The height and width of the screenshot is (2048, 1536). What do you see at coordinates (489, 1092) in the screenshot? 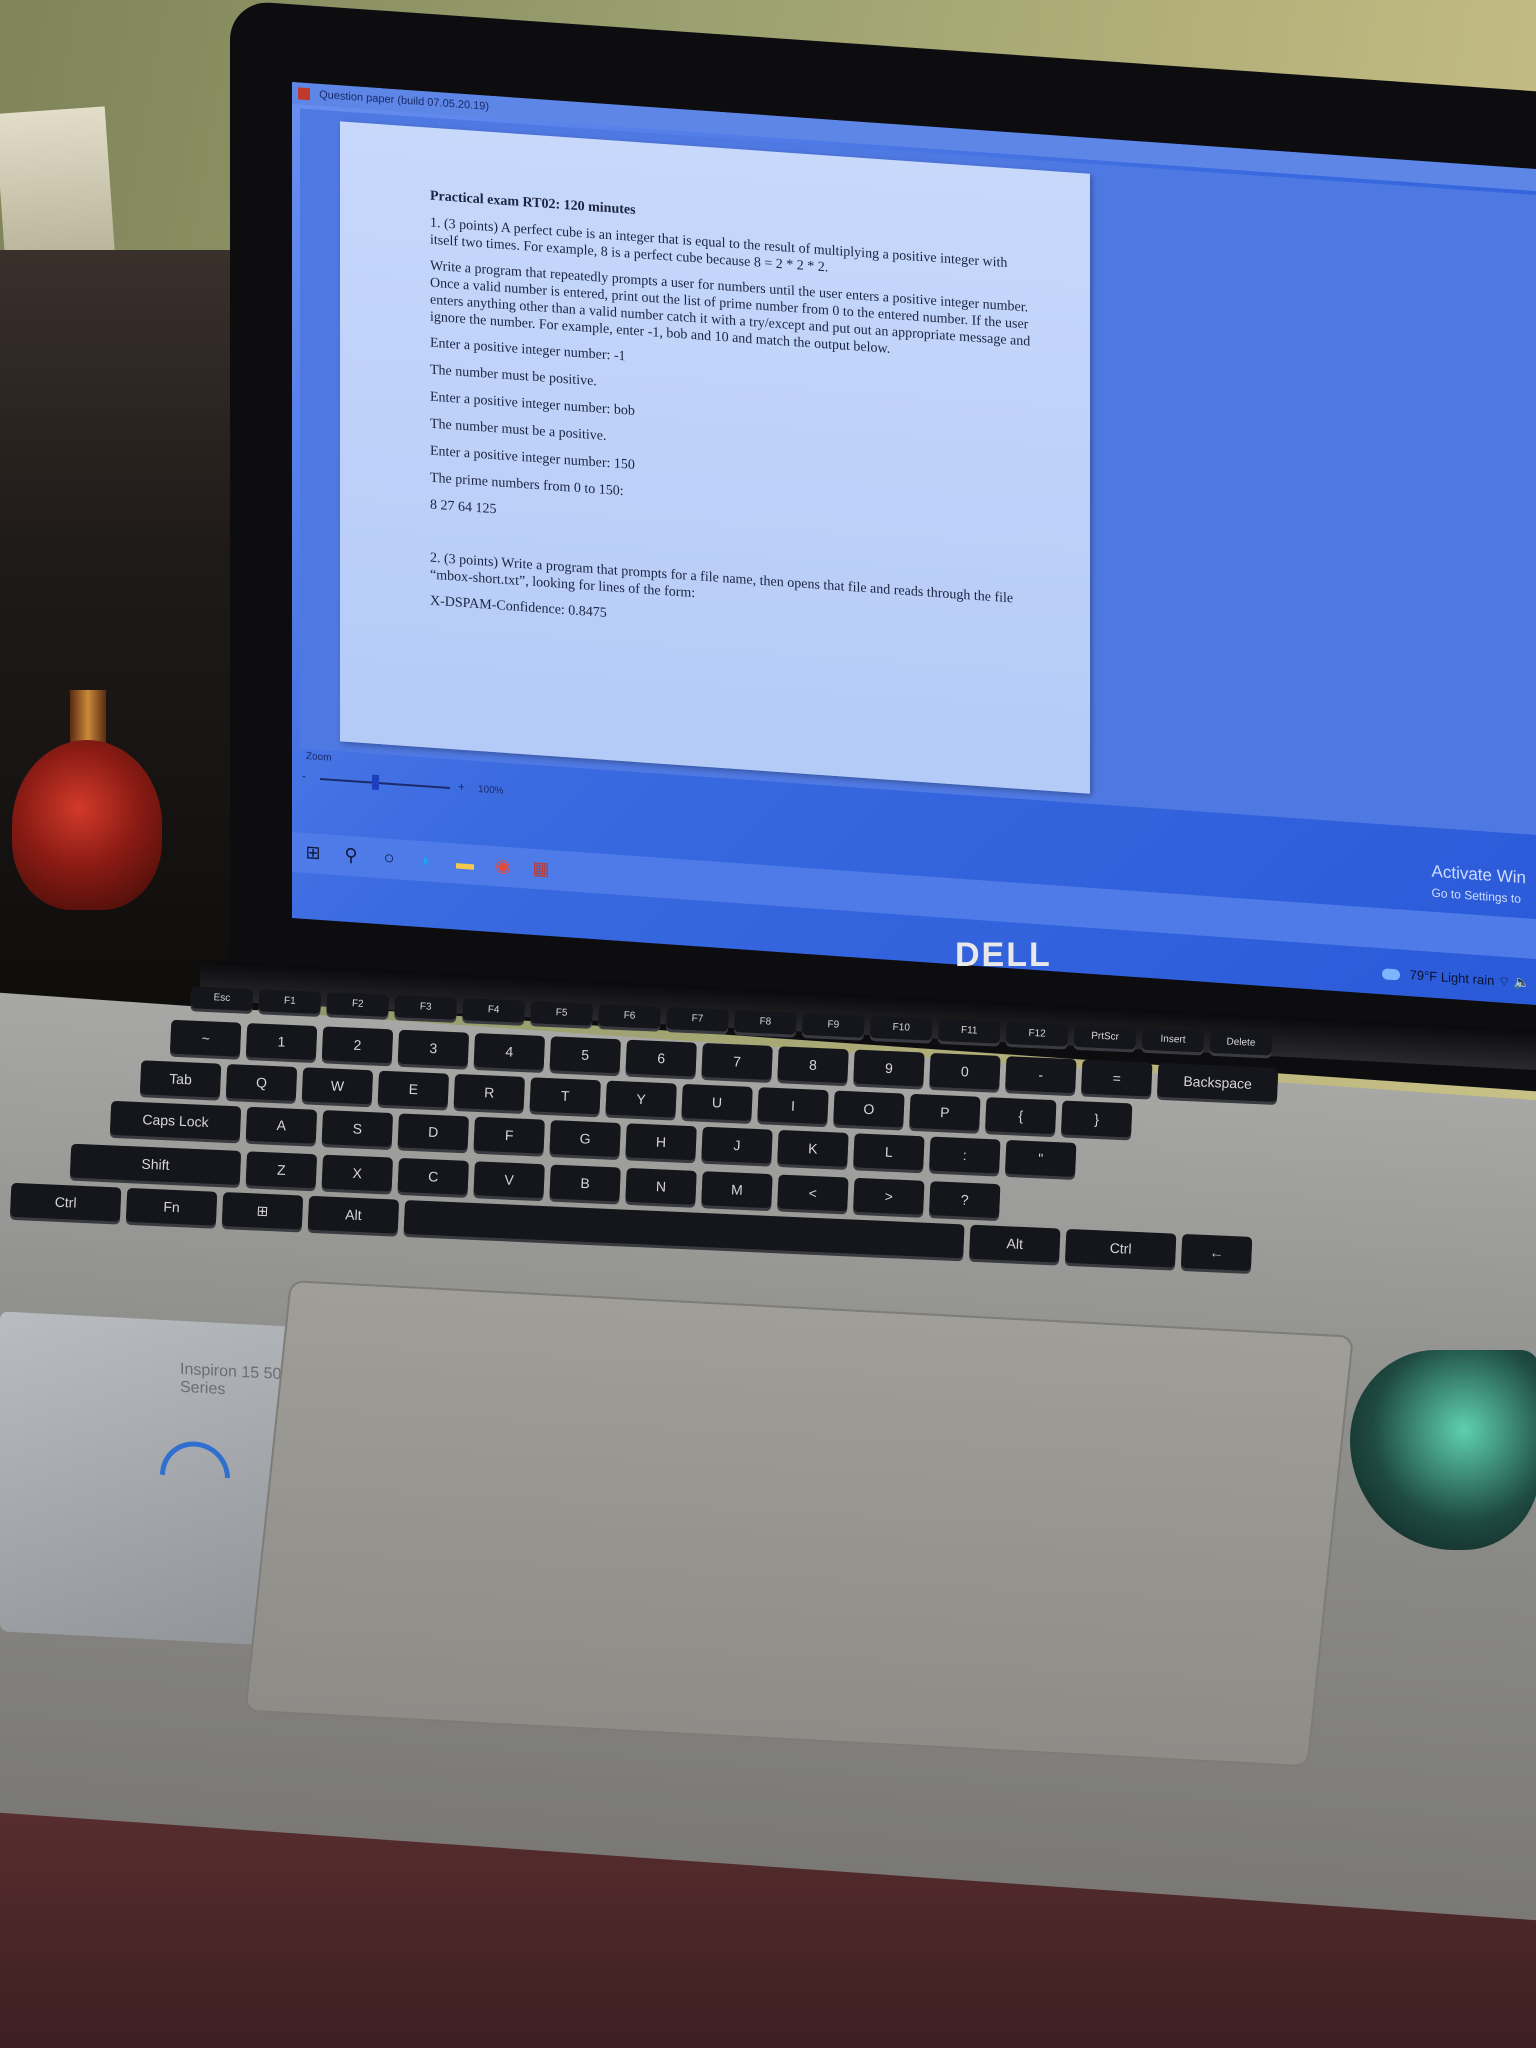
I see `key: R` at bounding box center [489, 1092].